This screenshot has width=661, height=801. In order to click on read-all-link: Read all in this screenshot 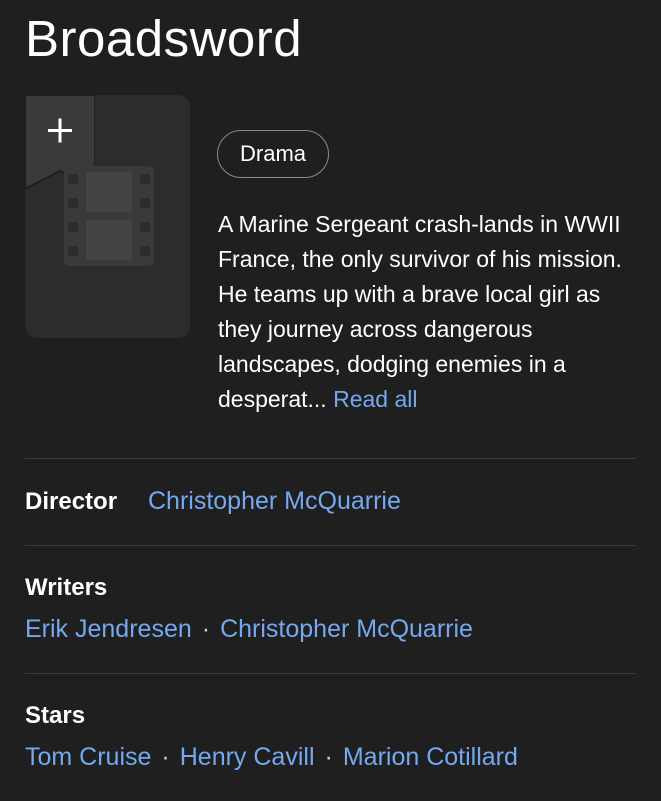, I will do `click(375, 399)`.